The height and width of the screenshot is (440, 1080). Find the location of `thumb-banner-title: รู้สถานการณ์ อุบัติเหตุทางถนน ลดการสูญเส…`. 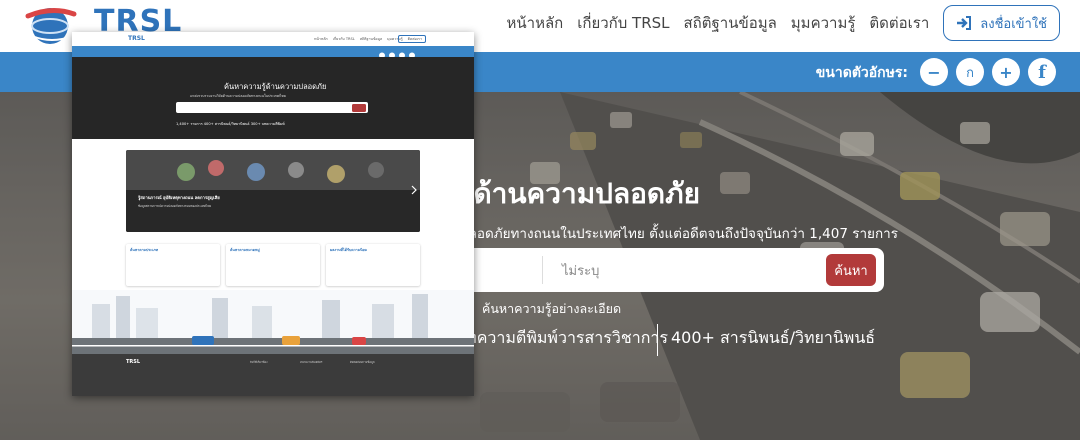

thumb-banner-title: รู้สถานการณ์ อุบัติเหตุทางถนน ลดการสูญเส… is located at coordinates (179, 197).